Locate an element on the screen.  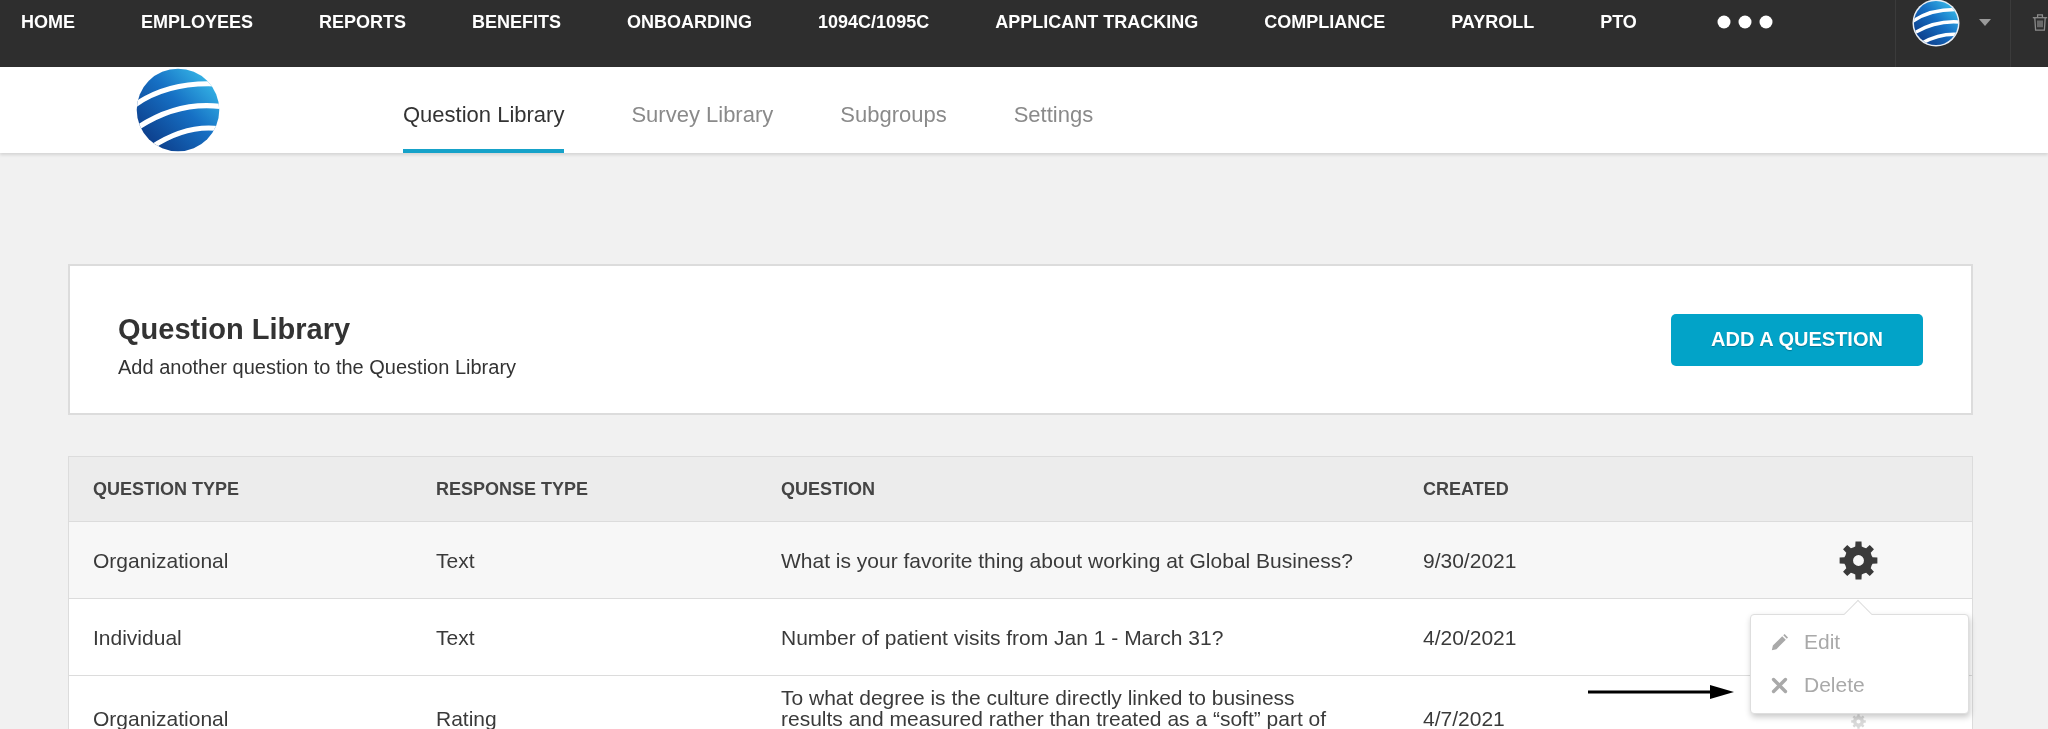
more-icon is located at coordinates (1744, 22).